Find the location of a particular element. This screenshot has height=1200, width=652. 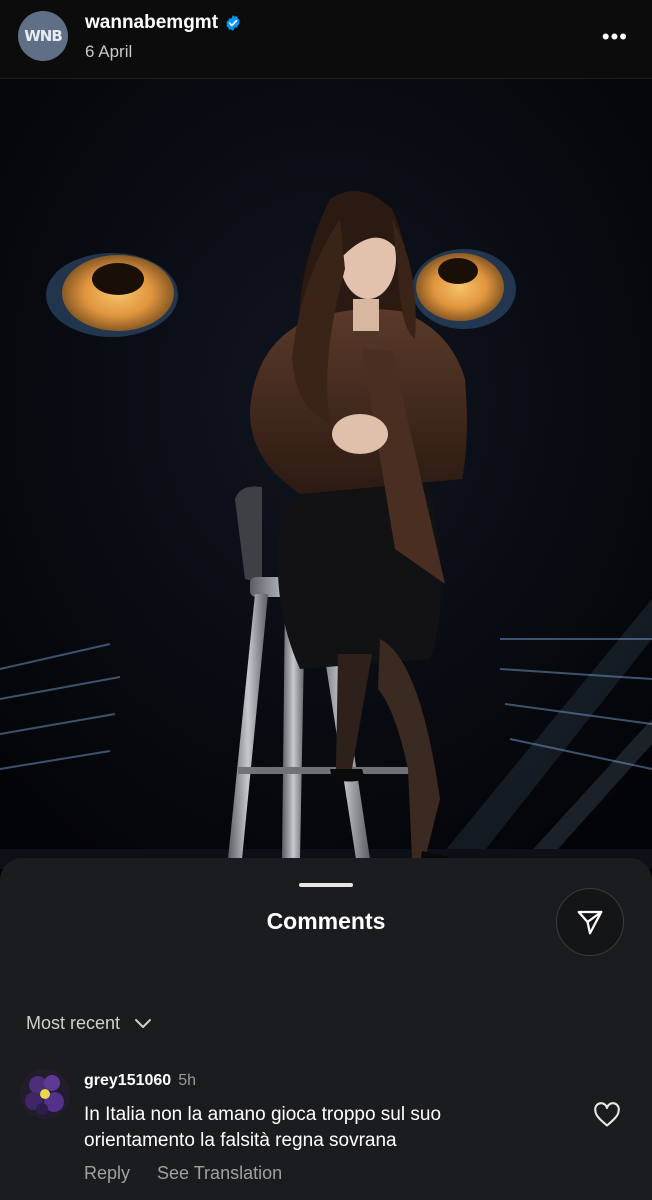

comments-title: Comments is located at coordinates (326, 921).